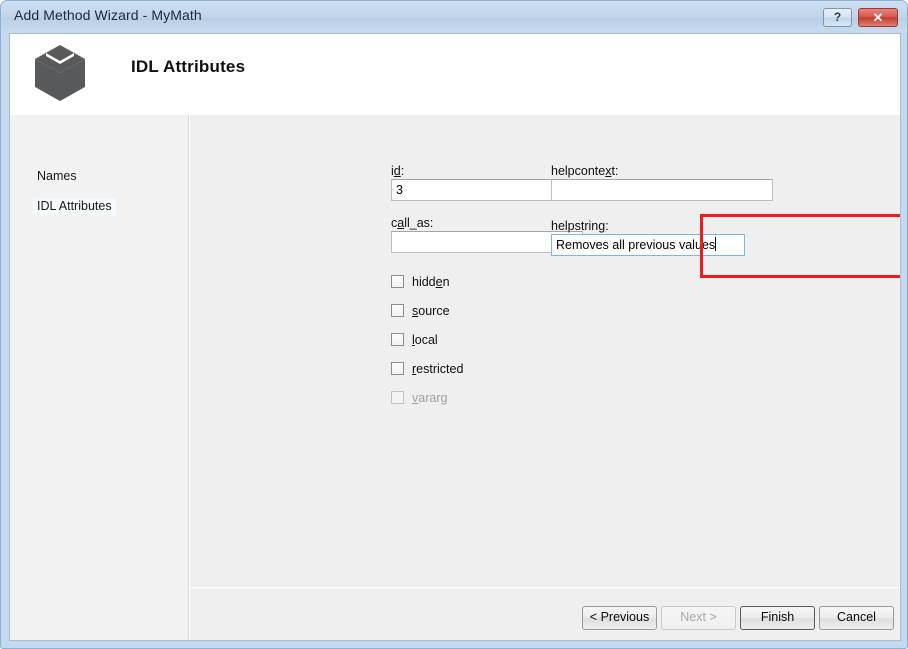 This screenshot has width=908, height=649. What do you see at coordinates (430, 398) in the screenshot?
I see `checkbox-vararg-label: vararg` at bounding box center [430, 398].